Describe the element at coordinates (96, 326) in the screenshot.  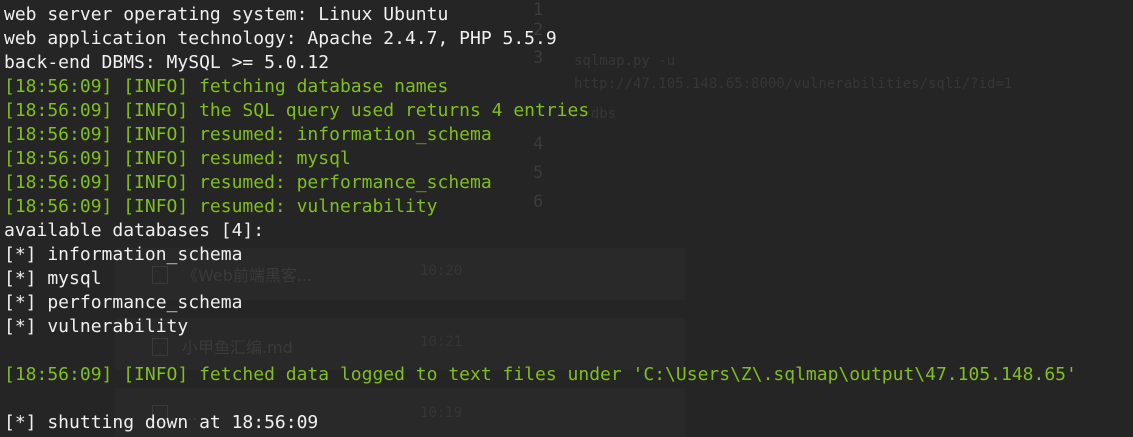
I see `terminal-output-line: [*] vulnerability` at that location.